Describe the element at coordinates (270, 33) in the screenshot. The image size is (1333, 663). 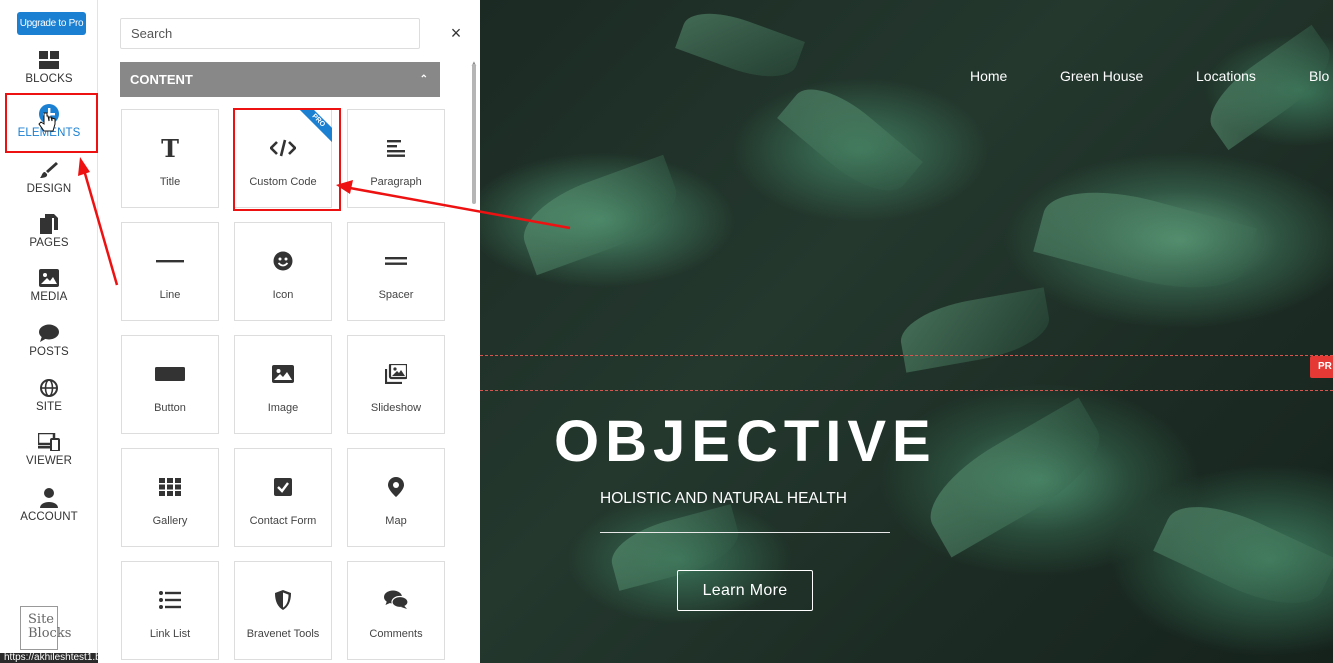
I see `search-input` at that location.